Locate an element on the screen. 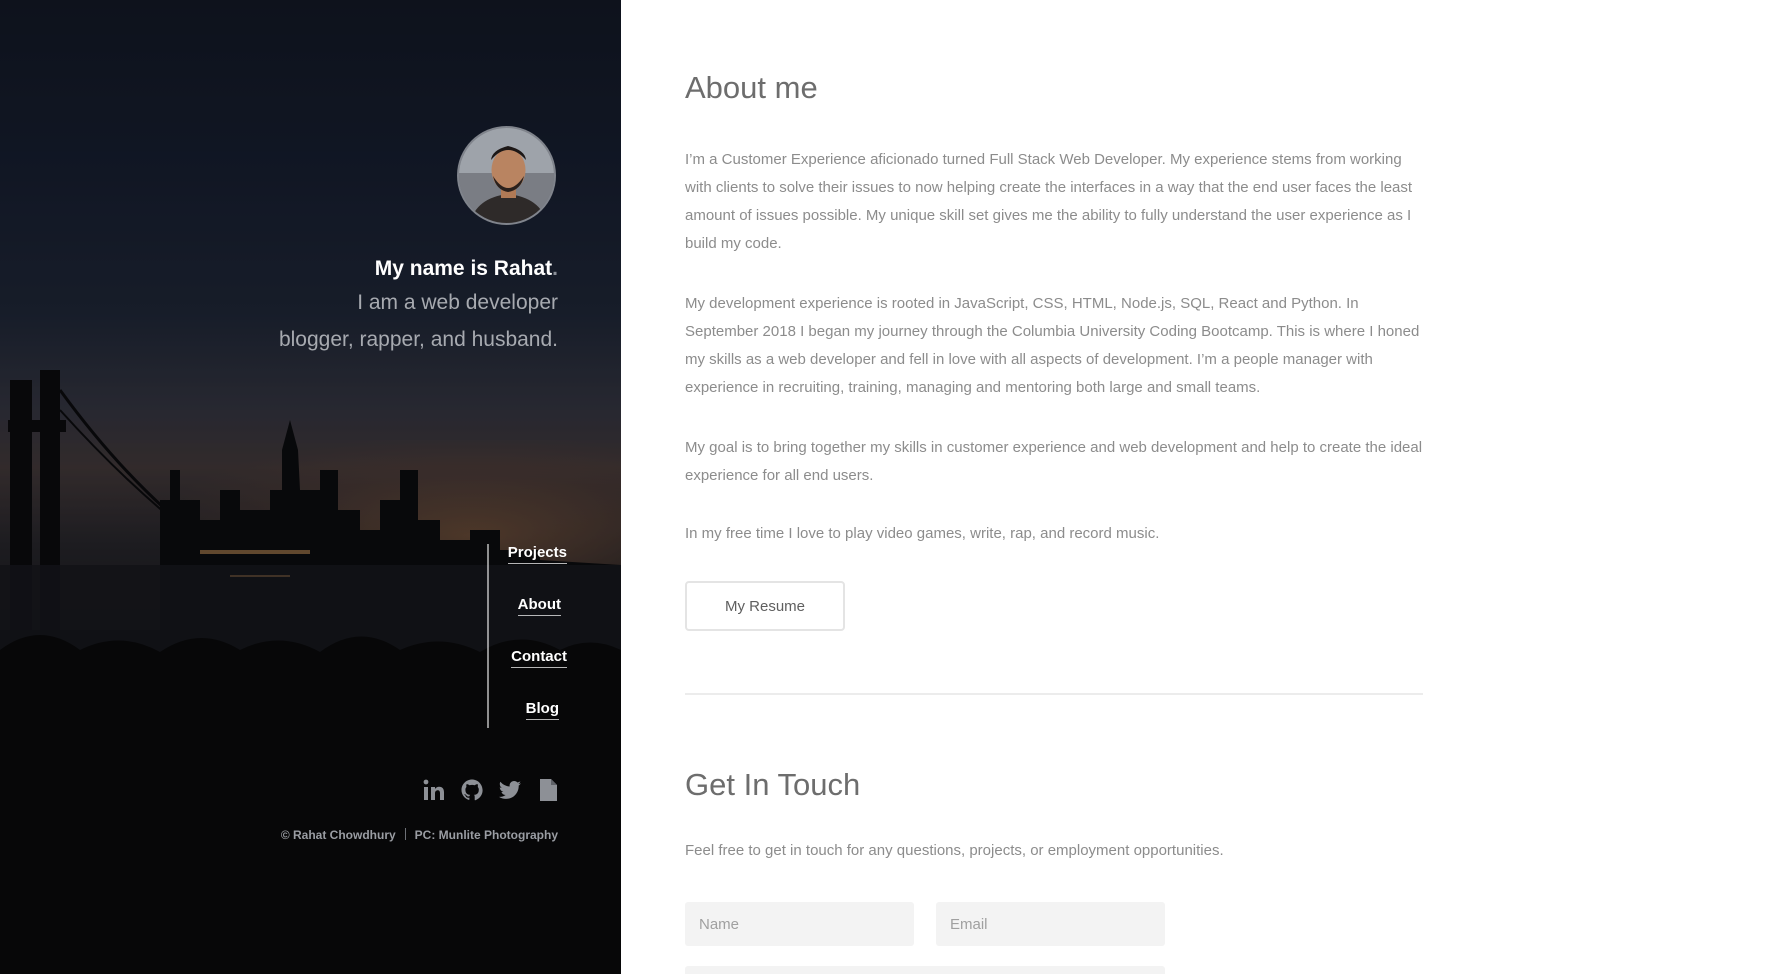 This screenshot has height=974, width=1776. message-field is located at coordinates (925, 970).